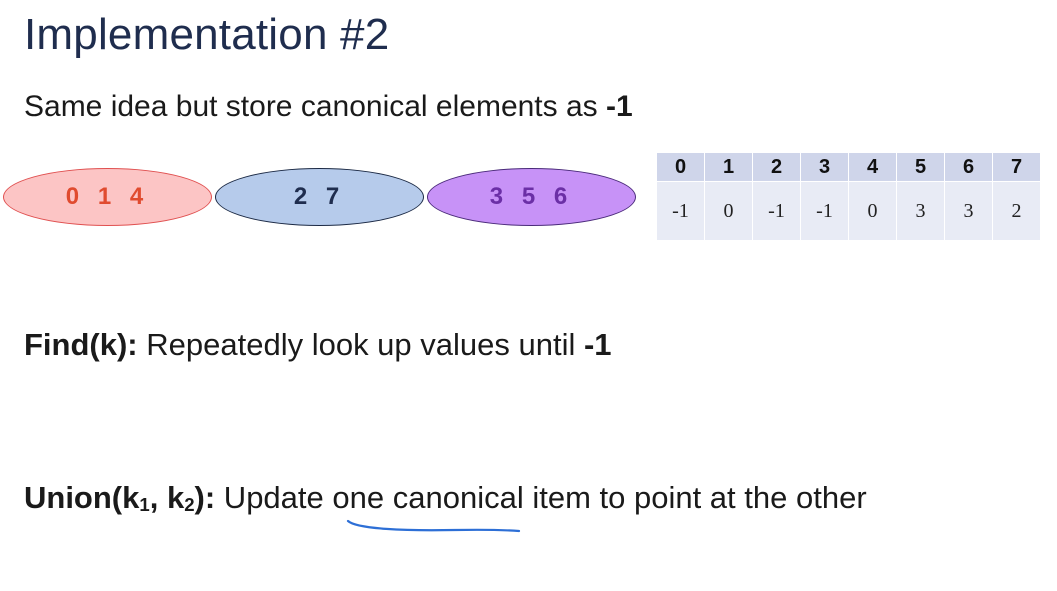  Describe the element at coordinates (358, 497) in the screenshot. I see `union-highlighted-word: one` at that location.